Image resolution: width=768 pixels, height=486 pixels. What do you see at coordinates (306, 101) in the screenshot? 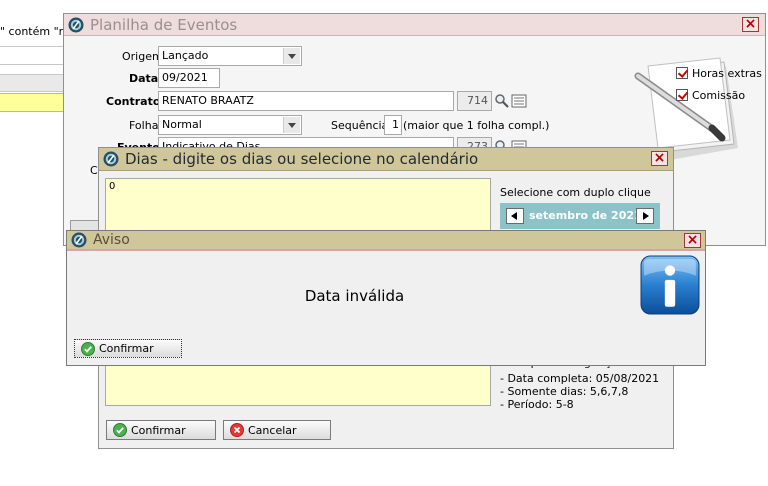
I see `contrato-input: RENATO BRAATZ` at bounding box center [306, 101].